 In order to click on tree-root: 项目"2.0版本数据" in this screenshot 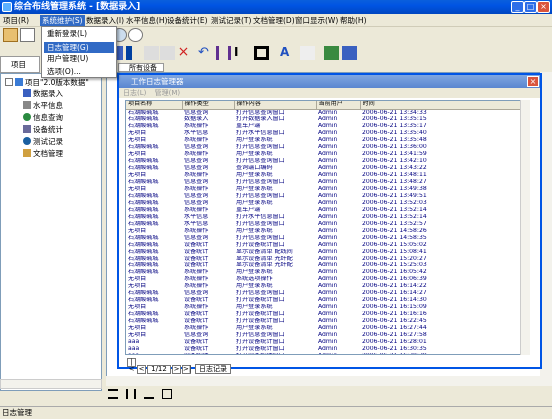, I will do `click(47, 83)`.